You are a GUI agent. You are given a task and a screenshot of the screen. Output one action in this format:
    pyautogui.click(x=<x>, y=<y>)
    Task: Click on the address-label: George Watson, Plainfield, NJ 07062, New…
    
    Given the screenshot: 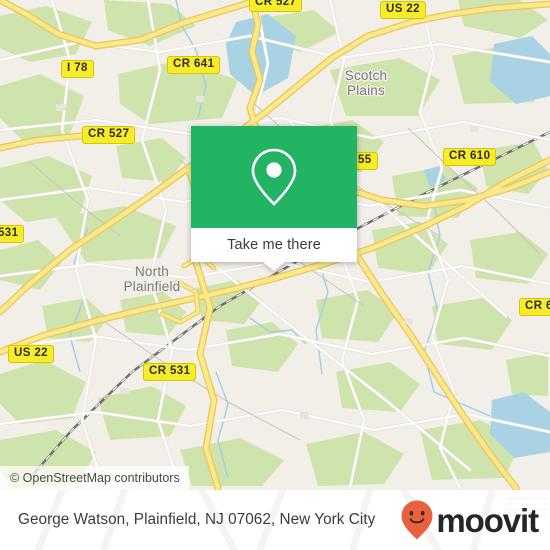 What is the action you would take?
    pyautogui.click(x=197, y=519)
    